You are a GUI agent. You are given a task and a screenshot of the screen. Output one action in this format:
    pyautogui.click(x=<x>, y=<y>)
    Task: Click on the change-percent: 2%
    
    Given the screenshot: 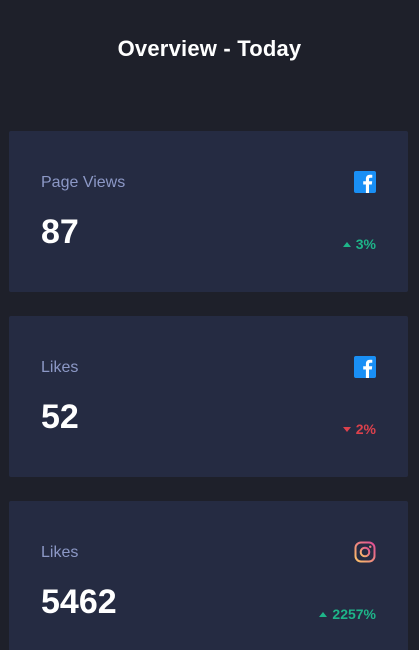 What is the action you would take?
    pyautogui.click(x=365, y=429)
    